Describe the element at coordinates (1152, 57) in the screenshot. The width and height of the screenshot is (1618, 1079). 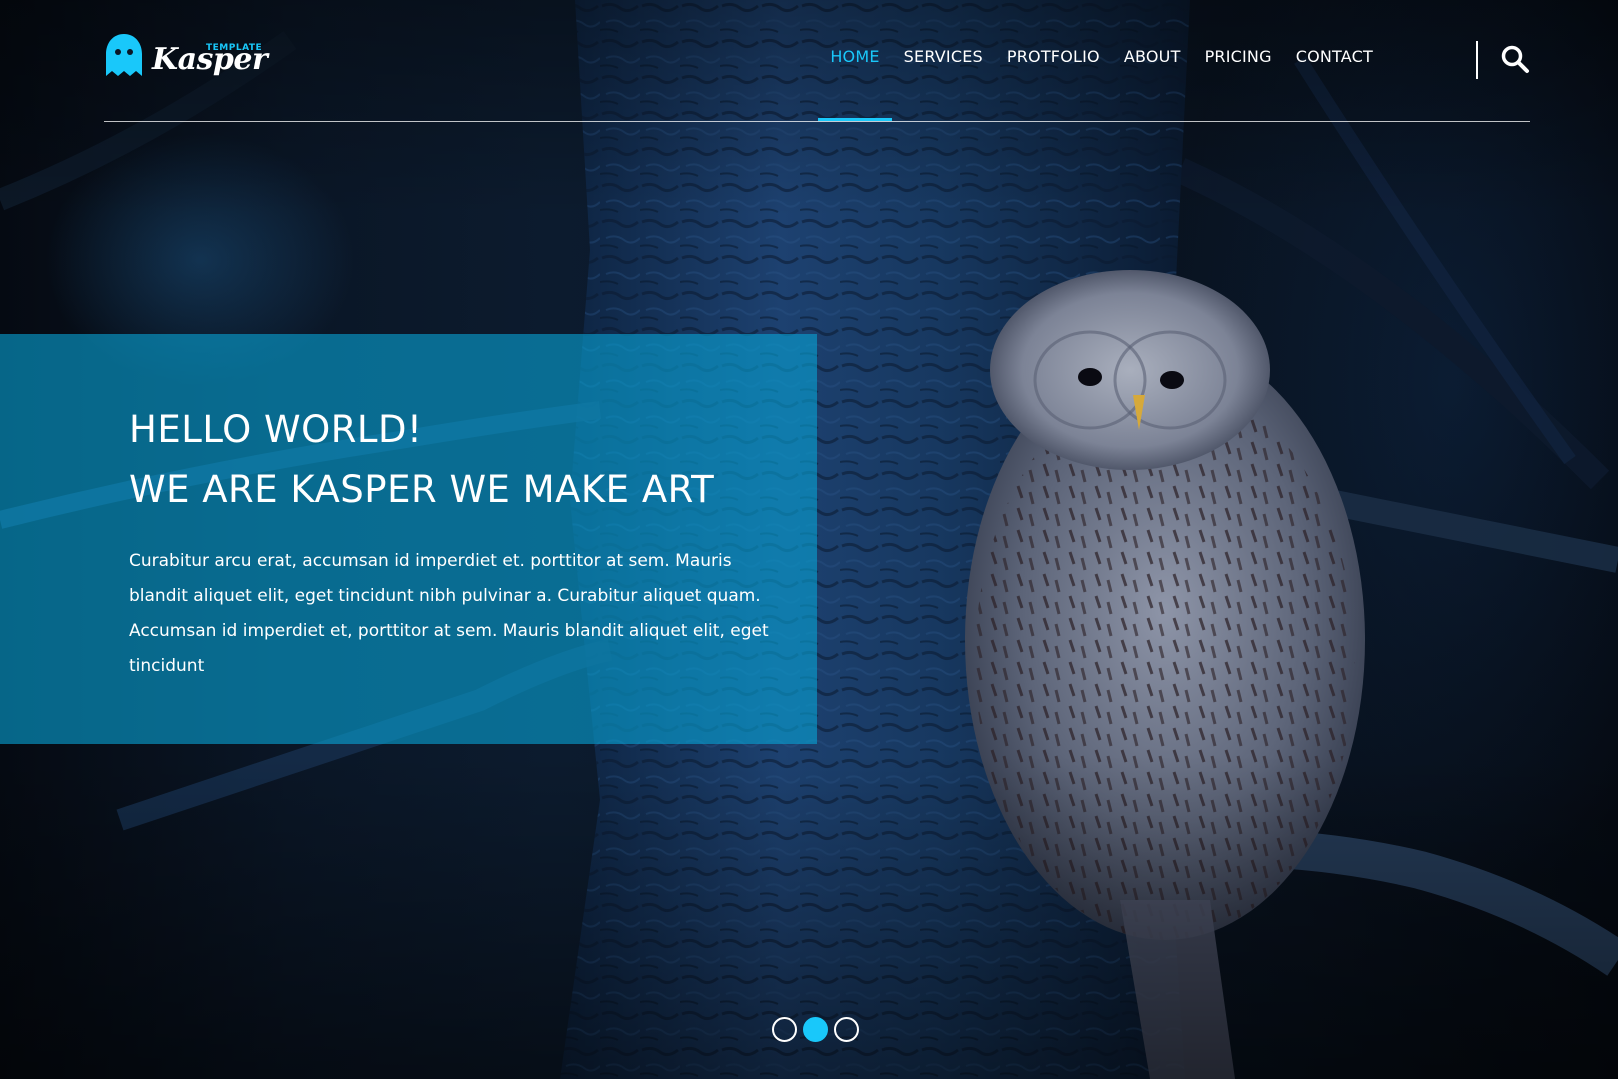
I see `nav-item-about: ABOUT` at that location.